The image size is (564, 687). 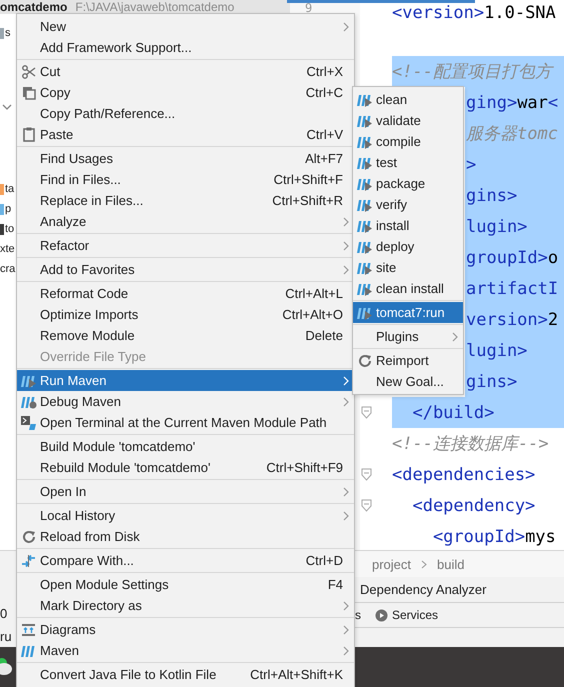 What do you see at coordinates (7, 249) in the screenshot?
I see `tree-item: xte` at bounding box center [7, 249].